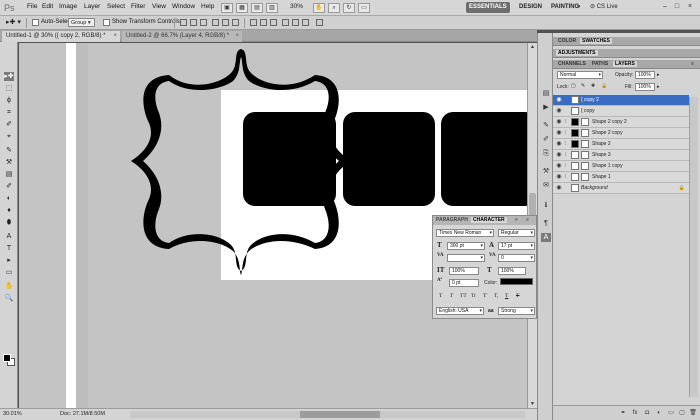 This screenshot has height=420, width=700. What do you see at coordinates (465, 233) in the screenshot?
I see `font-family-select: Times New Roman ▾` at bounding box center [465, 233].